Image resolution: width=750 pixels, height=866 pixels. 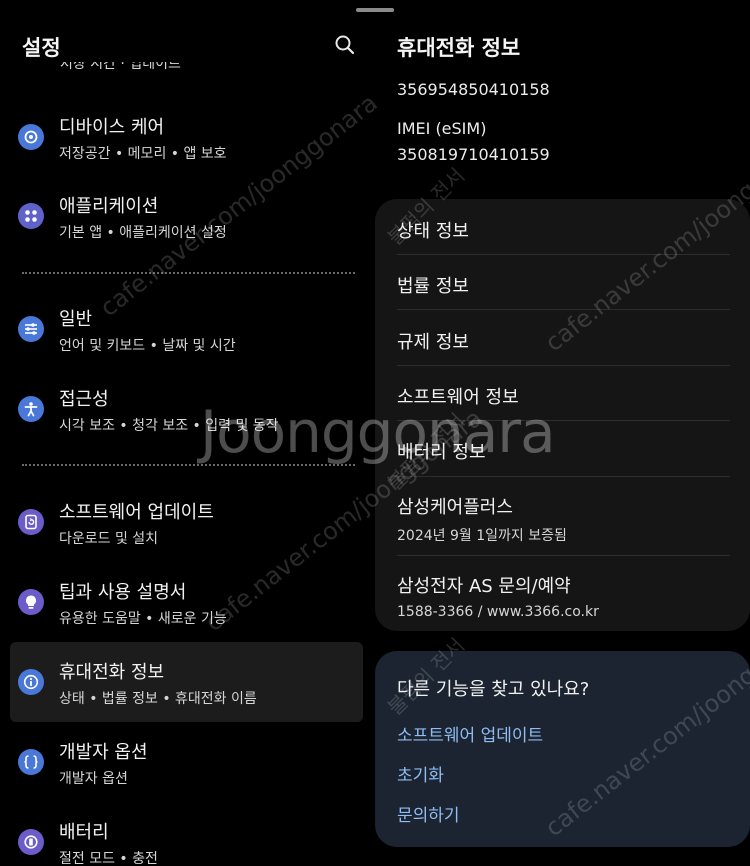 I want to click on search-icon, so click(x=345, y=45).